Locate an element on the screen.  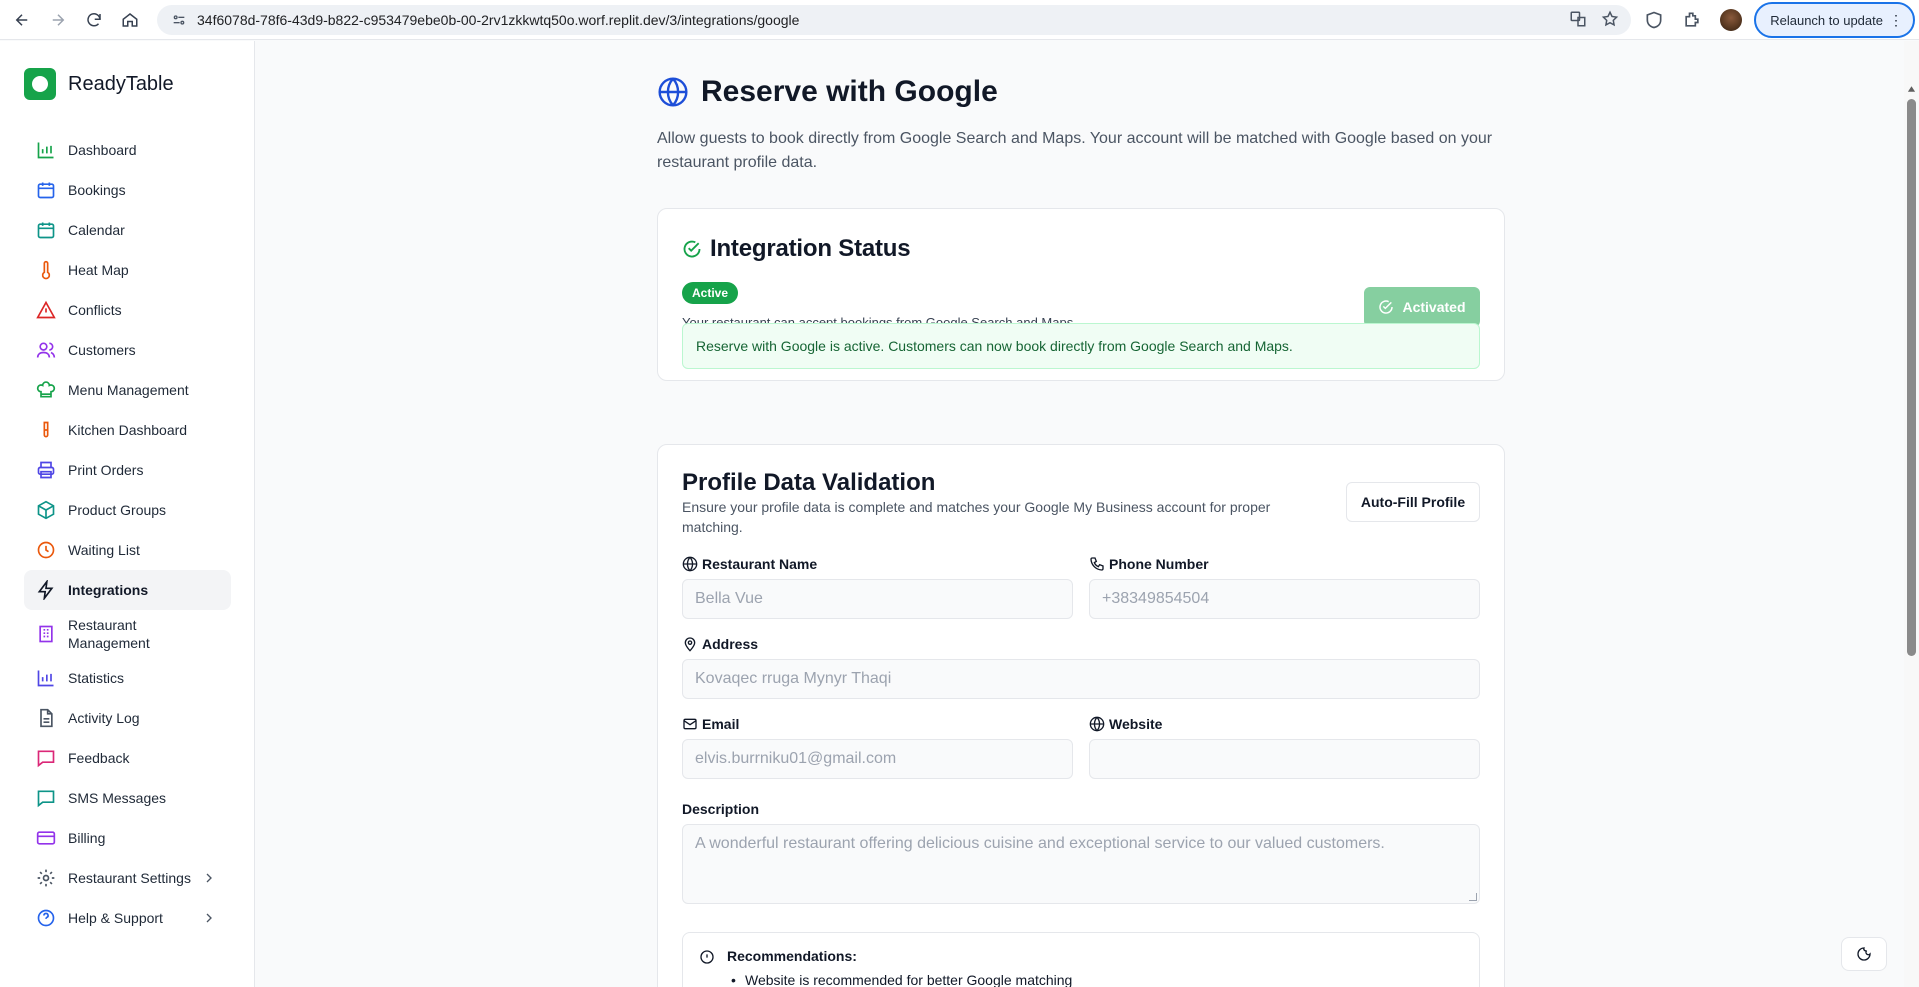
thermometer-icon is located at coordinates (46, 270).